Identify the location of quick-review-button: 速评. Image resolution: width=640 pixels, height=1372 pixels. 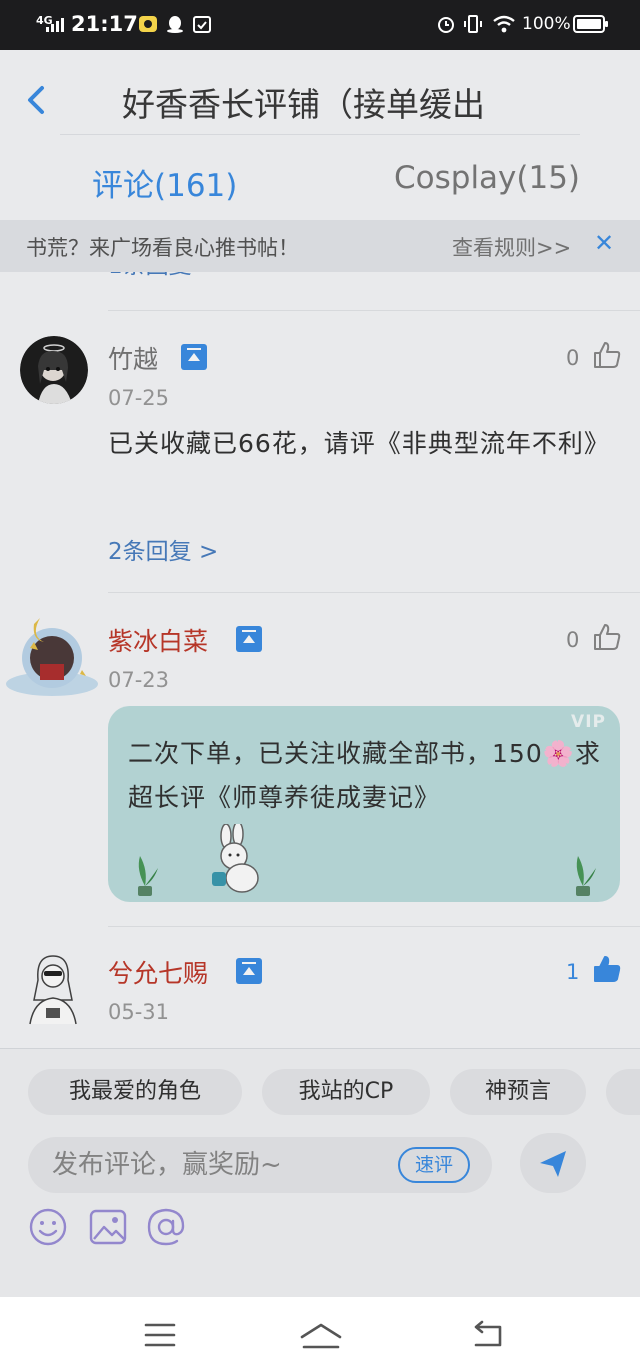
(434, 1165).